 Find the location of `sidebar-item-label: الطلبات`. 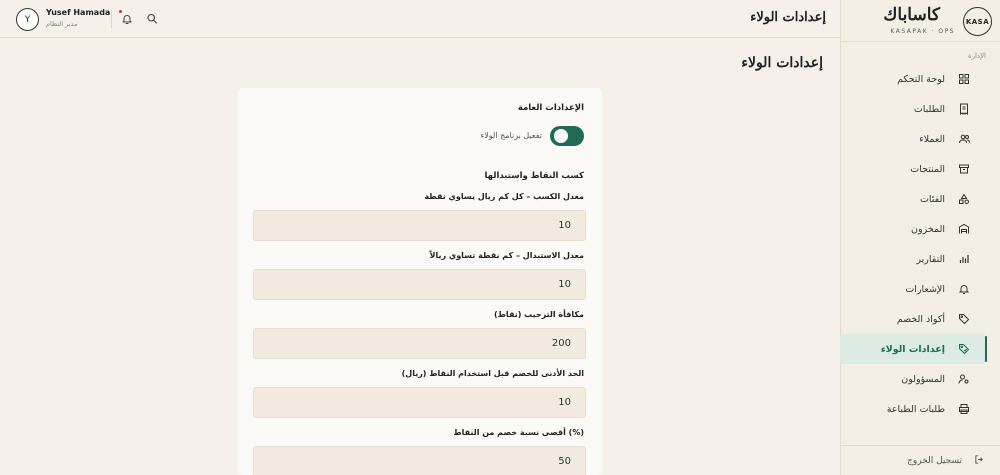

sidebar-item-label: الطلبات is located at coordinates (929, 109).